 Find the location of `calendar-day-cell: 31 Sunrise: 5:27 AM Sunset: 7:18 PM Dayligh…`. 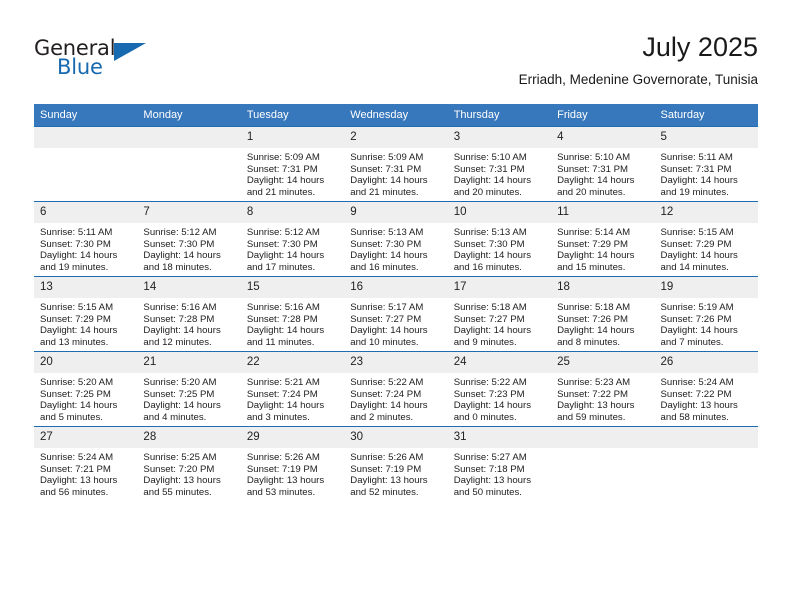

calendar-day-cell: 31 Sunrise: 5:27 AM Sunset: 7:18 PM Dayligh… is located at coordinates (499, 463).